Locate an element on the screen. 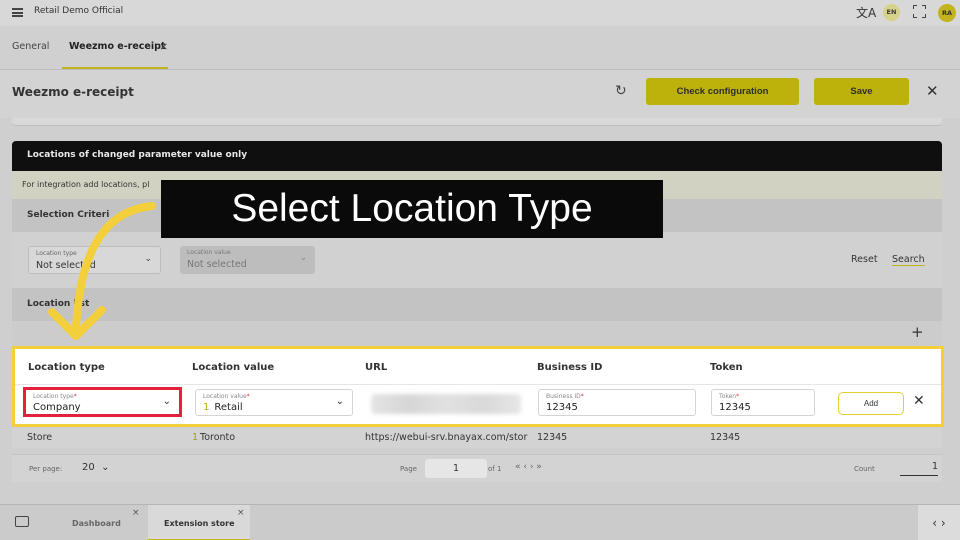 This screenshot has width=960, height=540. token-value: 12345 is located at coordinates (735, 407).